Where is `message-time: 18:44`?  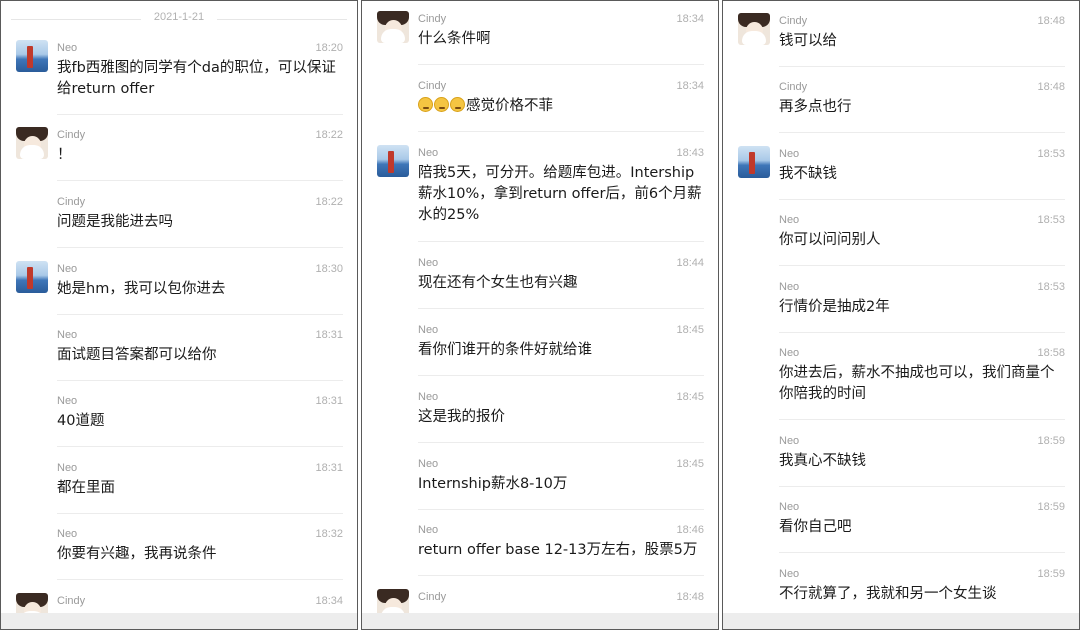 message-time: 18:44 is located at coordinates (690, 263).